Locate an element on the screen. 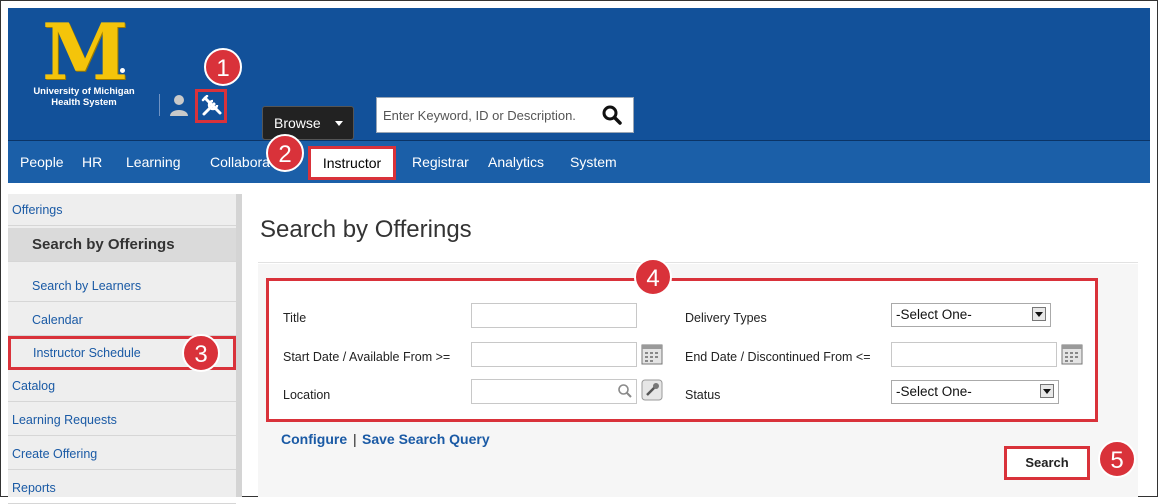  delivery-types-select: -Select One- is located at coordinates (971, 315).